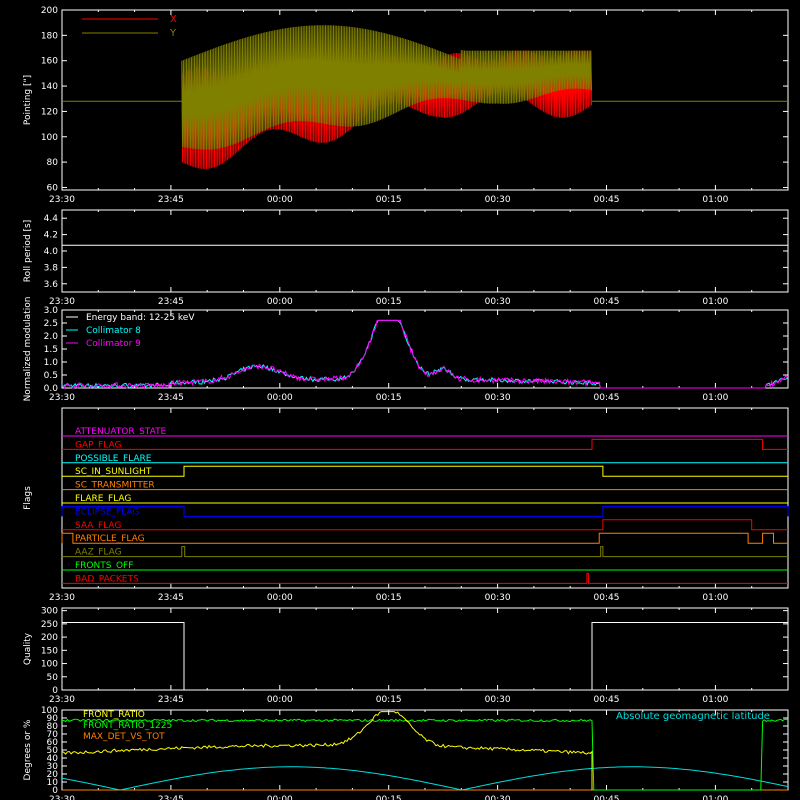 This screenshot has width=800, height=800. What do you see at coordinates (113, 344) in the screenshot?
I see `legend-label-collimator-9: Collimator 9` at bounding box center [113, 344].